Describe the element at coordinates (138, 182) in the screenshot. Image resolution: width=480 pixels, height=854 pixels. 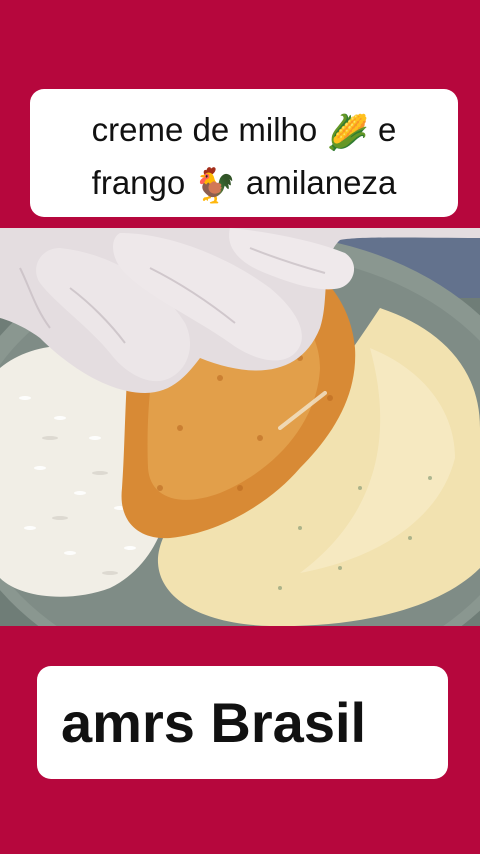
I see `title-line-2-text: frango` at that location.